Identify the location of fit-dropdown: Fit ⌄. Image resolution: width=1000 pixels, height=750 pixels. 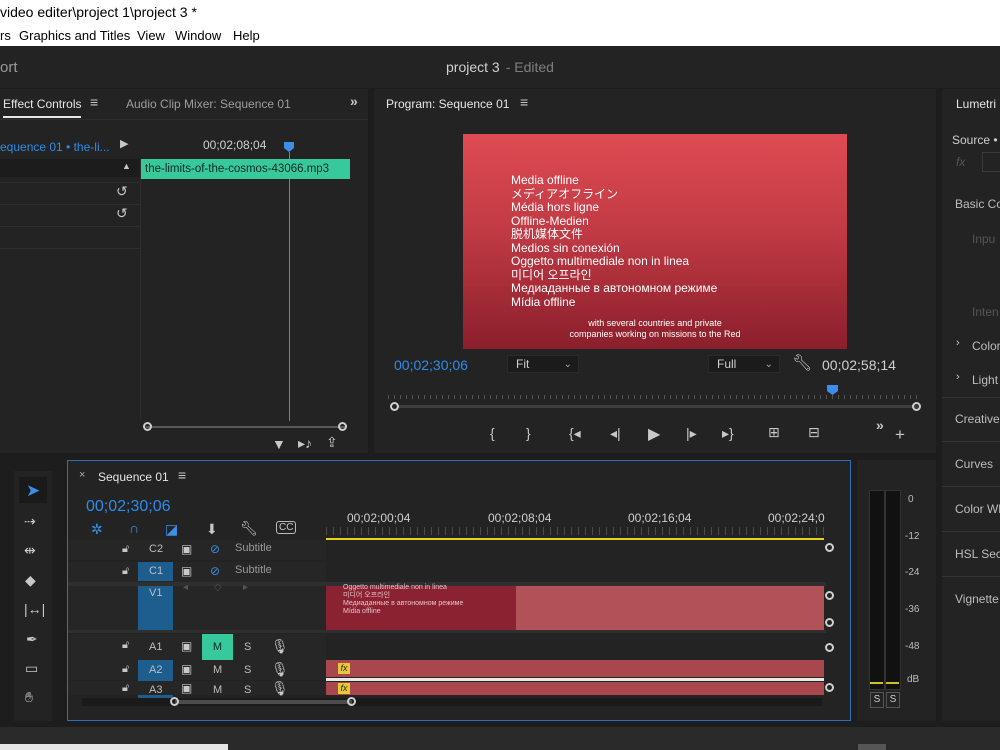
(543, 364).